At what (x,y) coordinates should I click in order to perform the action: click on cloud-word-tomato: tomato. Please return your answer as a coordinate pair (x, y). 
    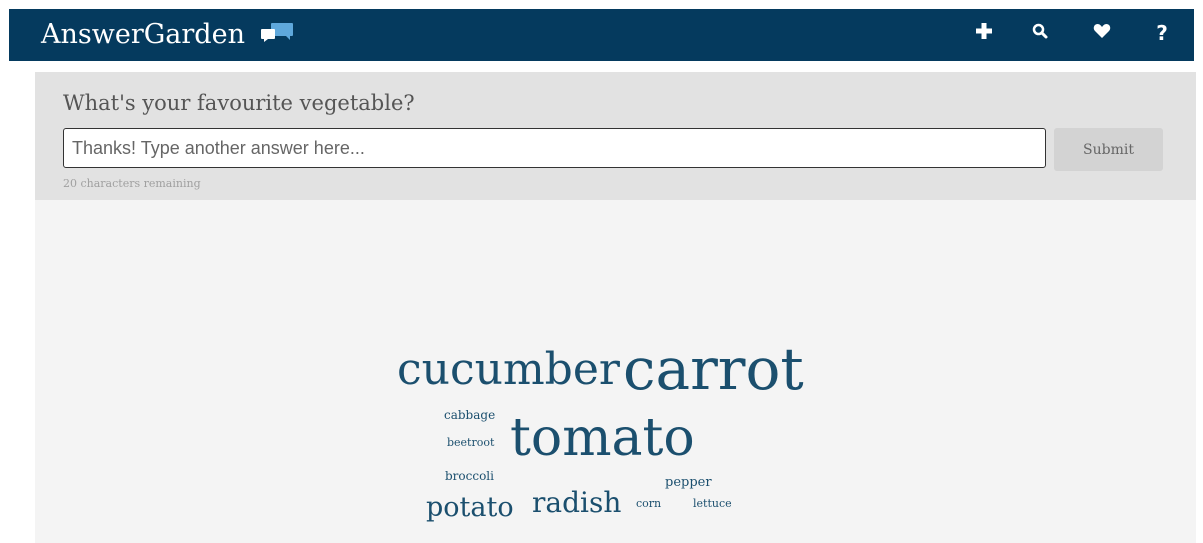
    Looking at the image, I should click on (602, 438).